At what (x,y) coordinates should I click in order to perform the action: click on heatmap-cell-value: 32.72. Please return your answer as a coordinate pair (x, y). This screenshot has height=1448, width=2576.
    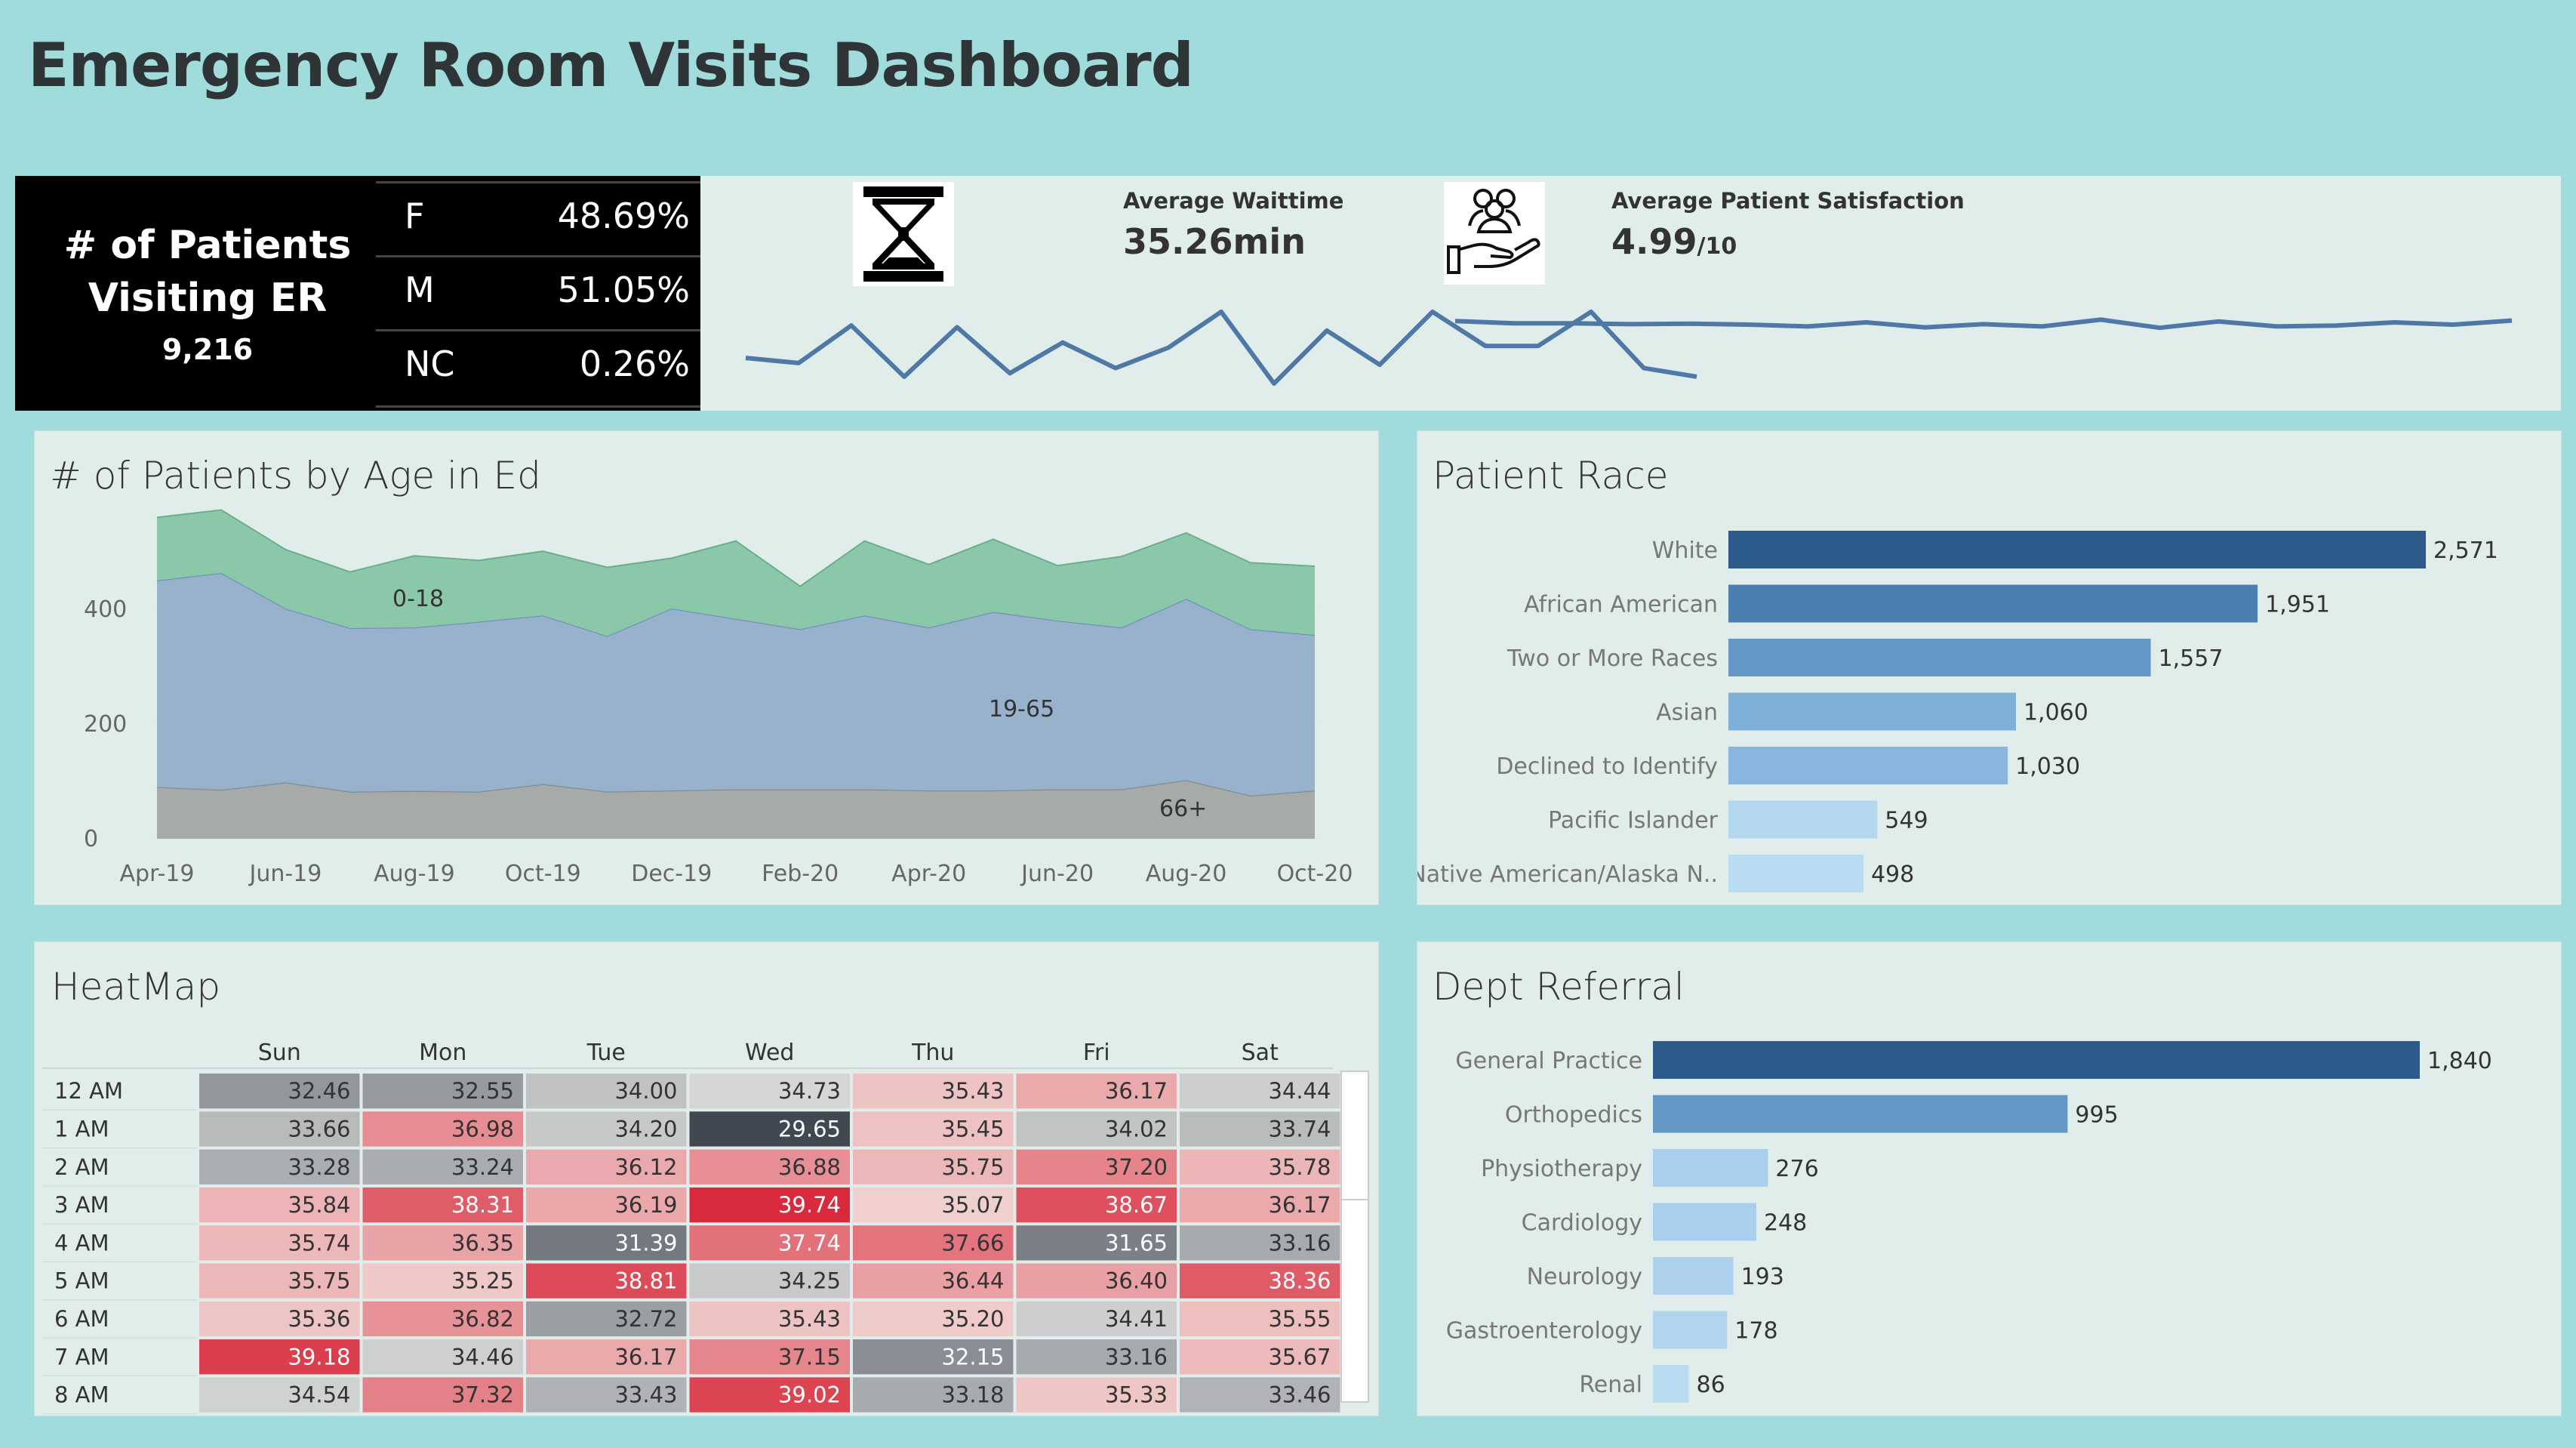
    Looking at the image, I should click on (645, 1319).